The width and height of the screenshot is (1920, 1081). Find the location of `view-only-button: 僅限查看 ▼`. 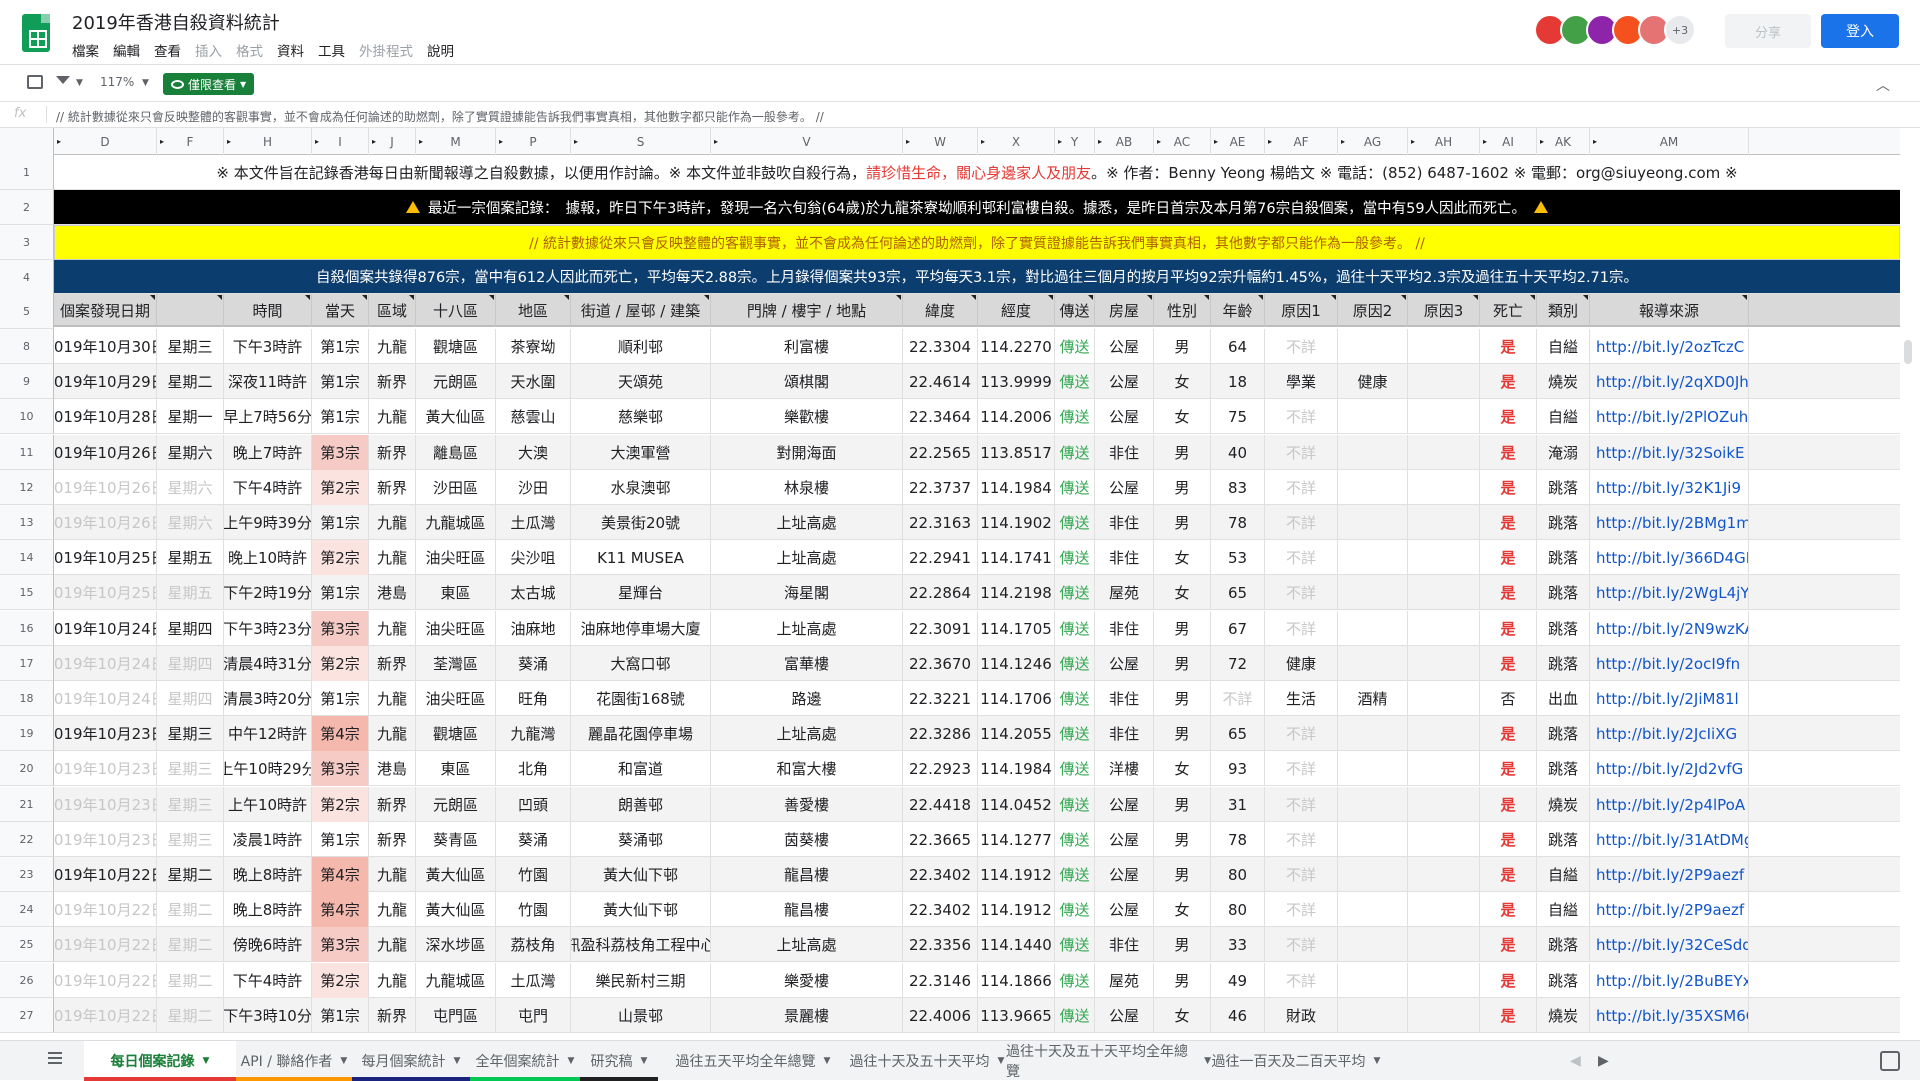

view-only-button: 僅限查看 ▼ is located at coordinates (209, 84).